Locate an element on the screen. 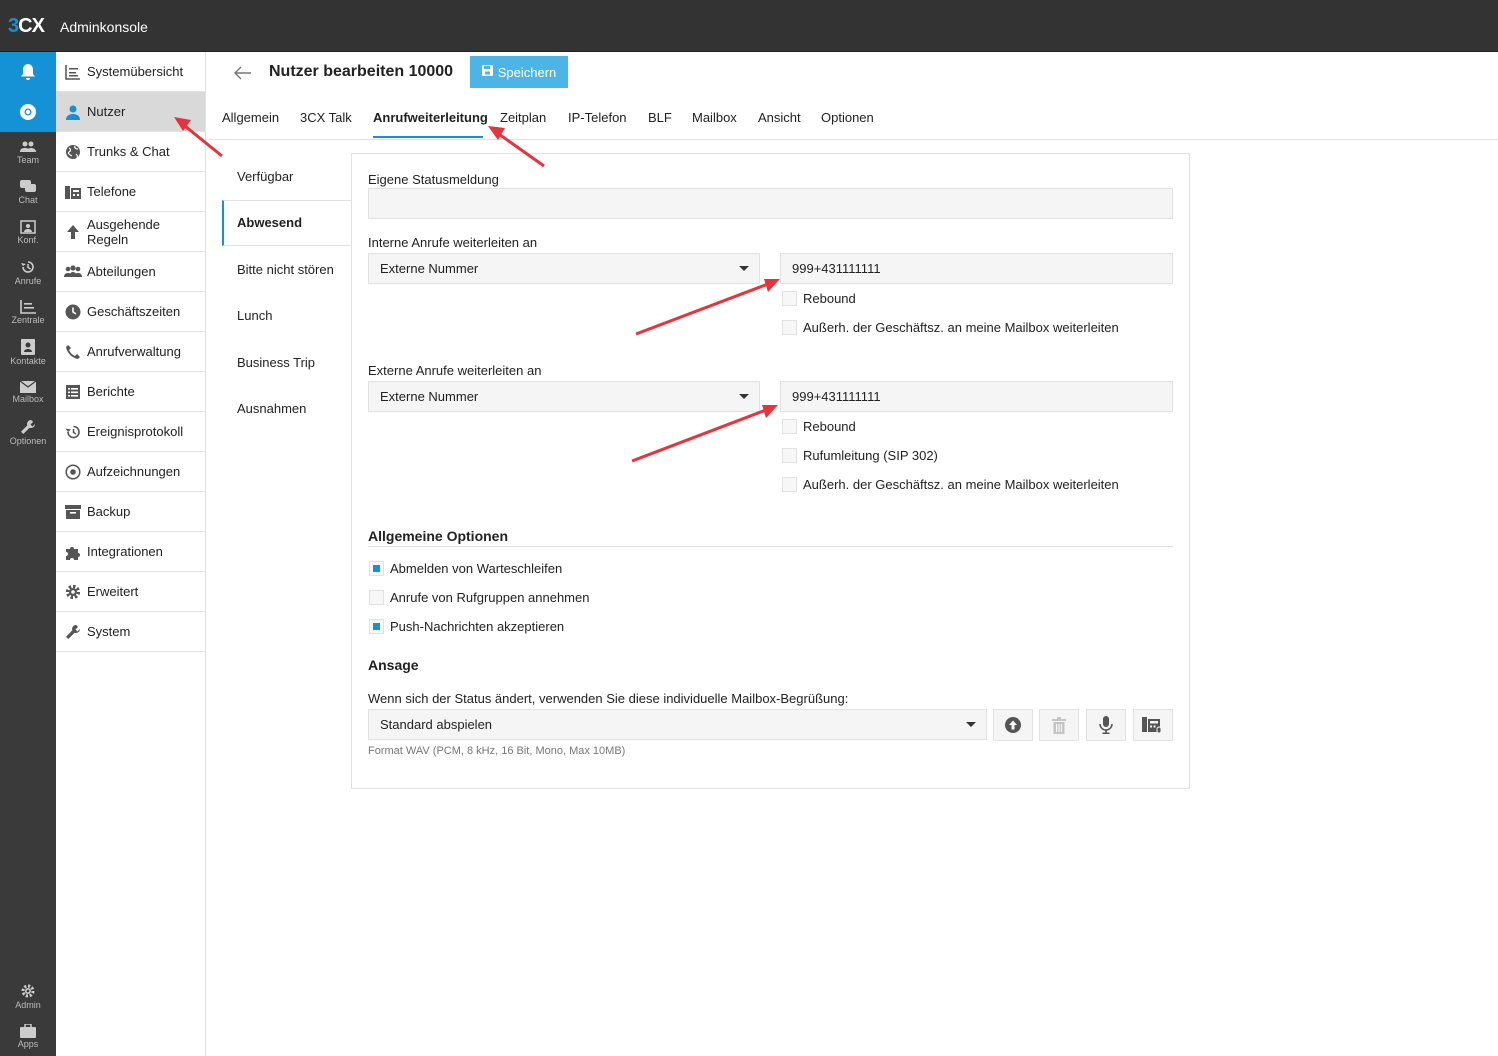 The image size is (1498, 1056). rail-item-label: Chat is located at coordinates (28, 199).